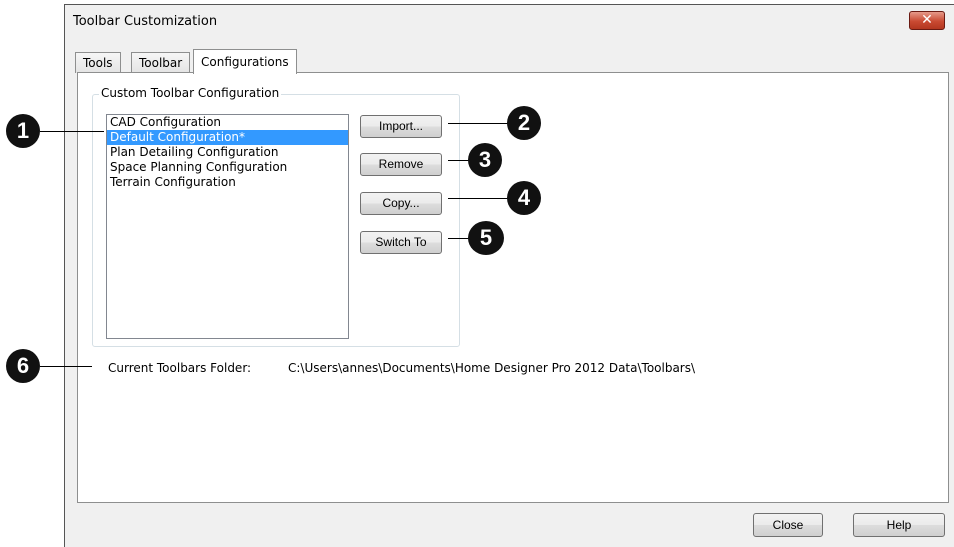 Image resolution: width=954 pixels, height=547 pixels. Describe the element at coordinates (227, 182) in the screenshot. I see `list-item: Terrain Configuration` at that location.